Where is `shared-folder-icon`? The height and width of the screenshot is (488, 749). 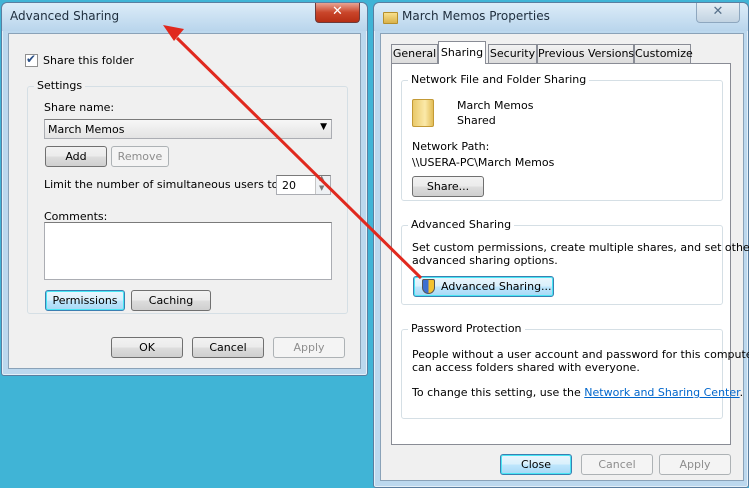
shared-folder-icon is located at coordinates (423, 113).